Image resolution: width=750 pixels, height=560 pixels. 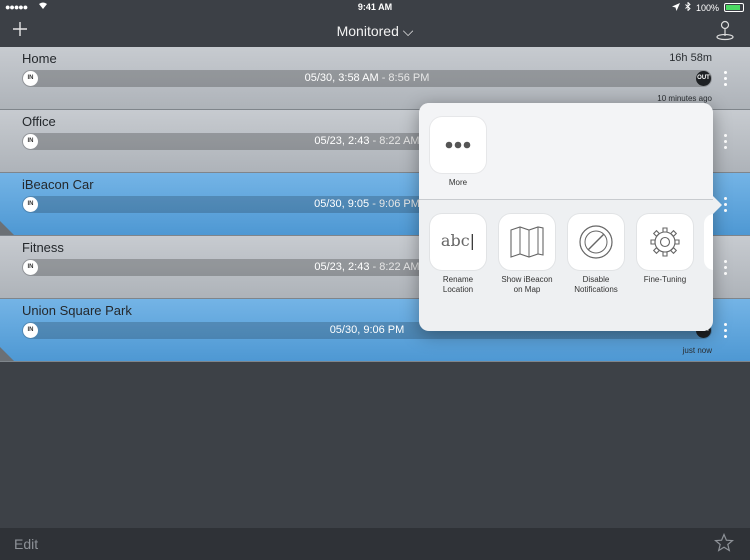 I want to click on map-pin-icon, so click(x=725, y=30).